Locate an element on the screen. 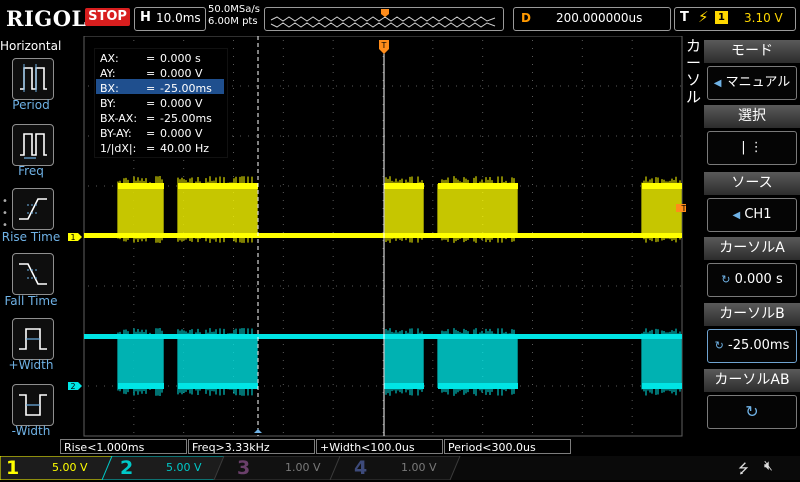  period-icon is located at coordinates (33, 78).